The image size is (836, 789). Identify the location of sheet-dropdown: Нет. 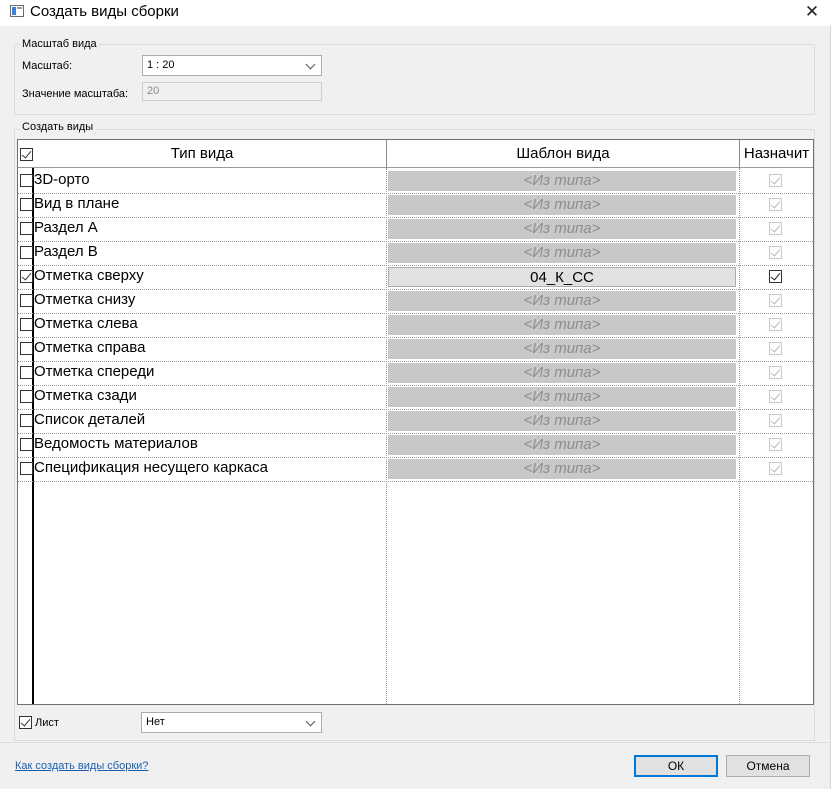
(231, 722).